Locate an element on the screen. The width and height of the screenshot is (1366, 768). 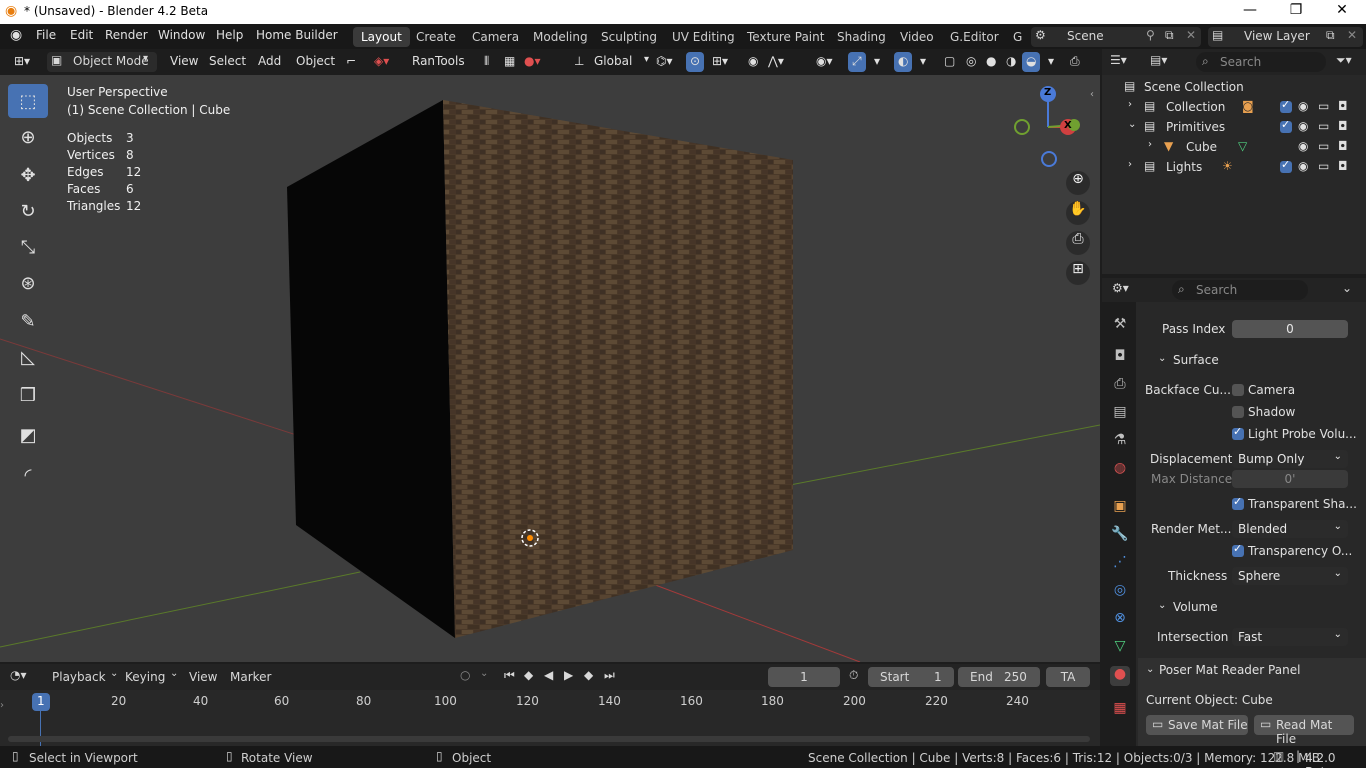
displacement-dropdown: Bump Only ⌄ is located at coordinates (1290, 459).